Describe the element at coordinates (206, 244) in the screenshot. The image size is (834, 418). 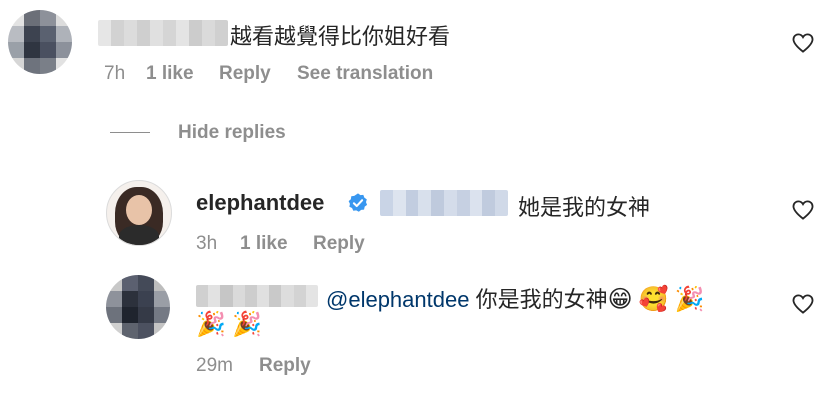
I see `reply-time-elephantdee: 3h` at that location.